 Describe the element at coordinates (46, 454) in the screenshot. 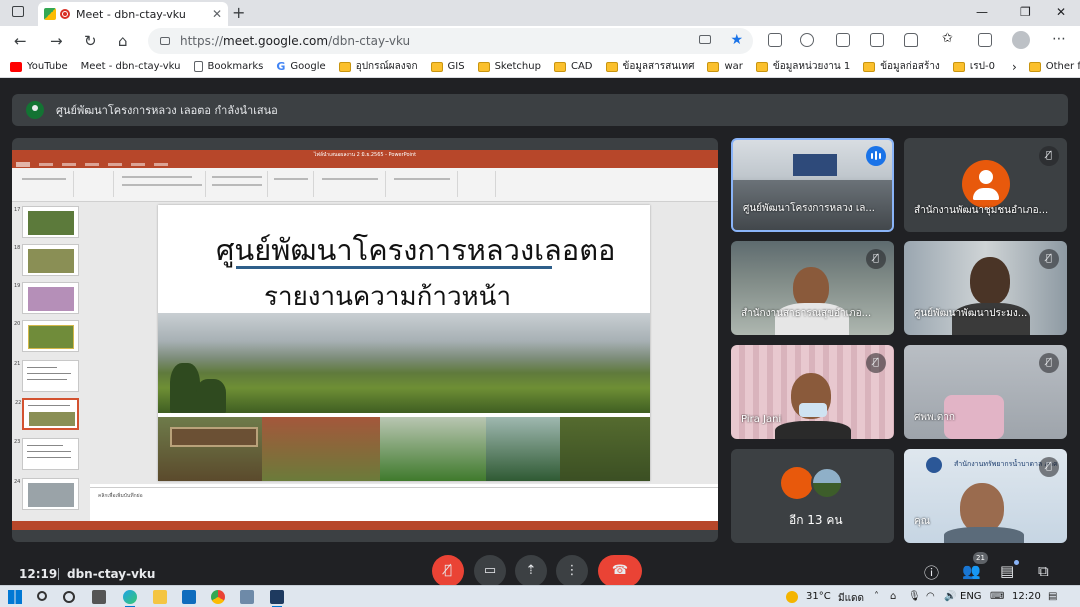

I see `slide-thumbnail: 23` at that location.